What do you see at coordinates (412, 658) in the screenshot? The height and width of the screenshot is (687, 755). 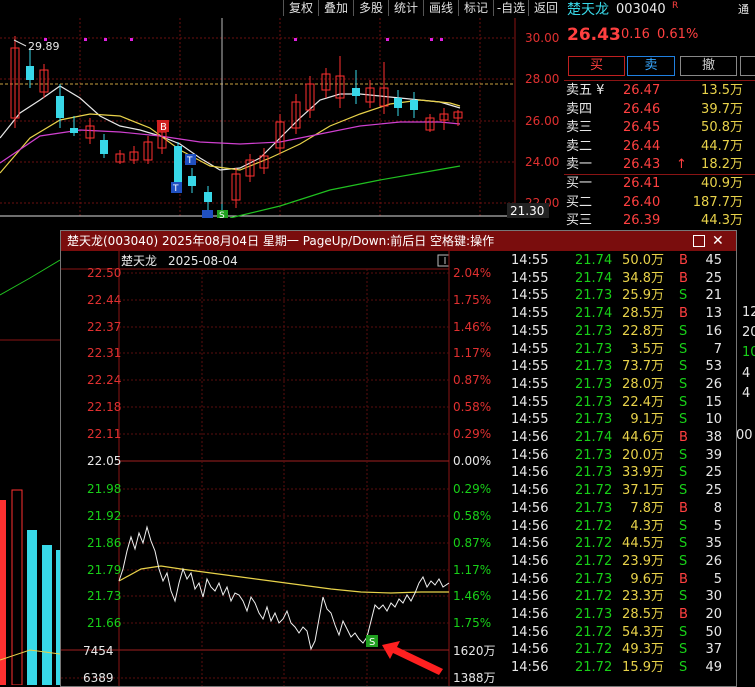 I see `red-arrow-icon` at bounding box center [412, 658].